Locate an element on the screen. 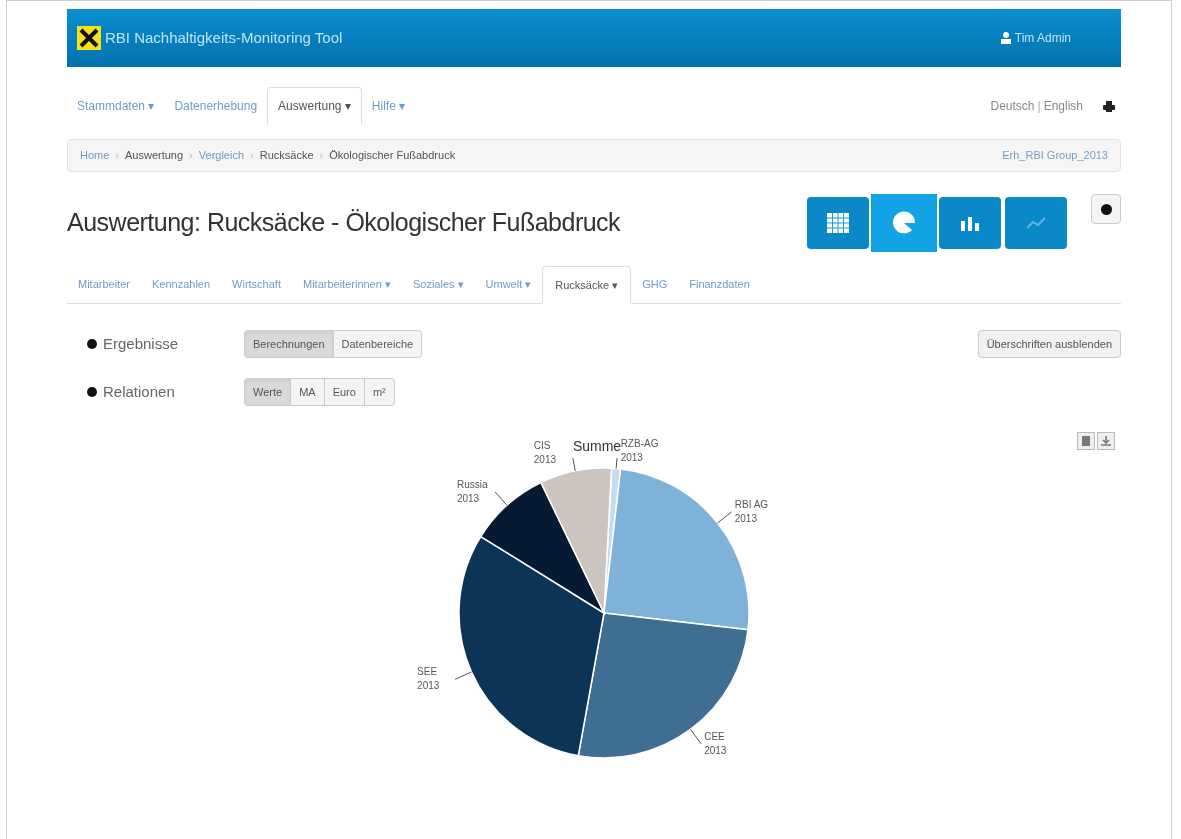  category-tab: Finanzdaten is located at coordinates (719, 284).